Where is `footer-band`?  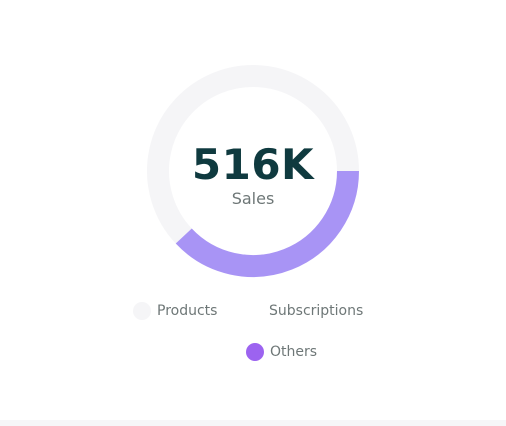 footer-band is located at coordinates (253, 423).